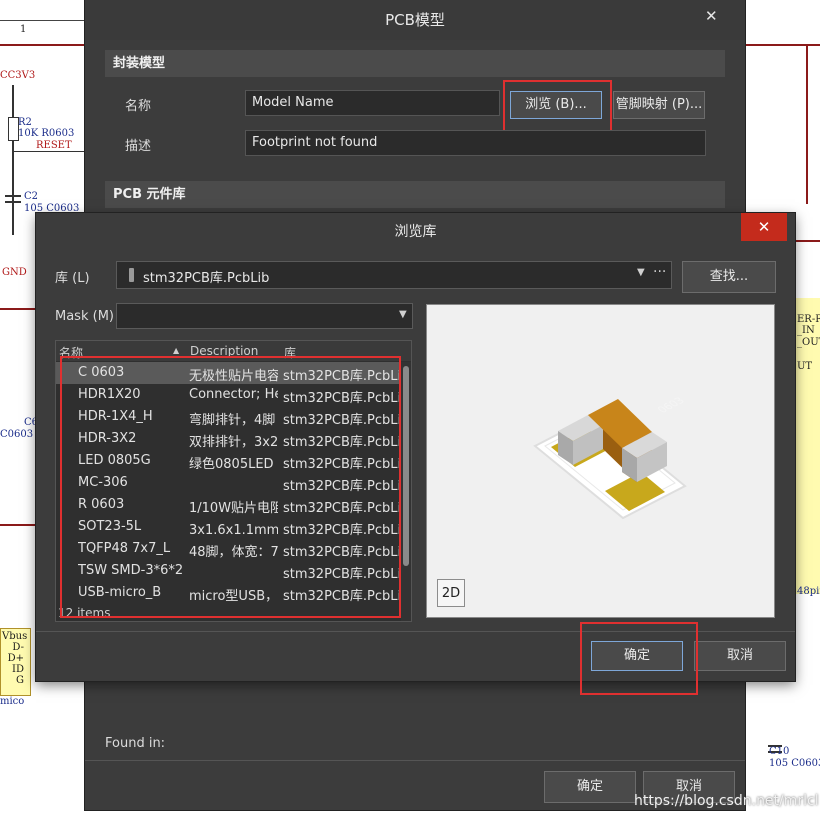 Image resolution: width=820 pixels, height=820 pixels. What do you see at coordinates (394, 275) in the screenshot?
I see `library-select: stm32PCB库.PcbLib ▼ ···` at bounding box center [394, 275].